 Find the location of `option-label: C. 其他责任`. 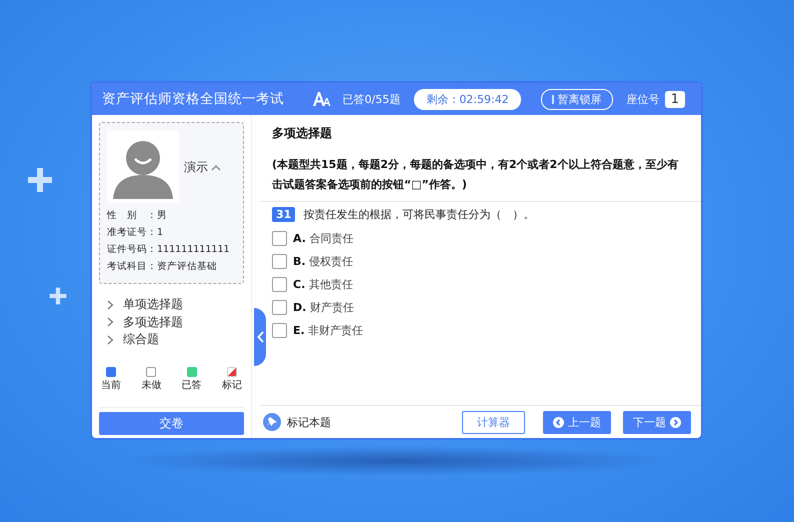

option-label: C. 其他责任 is located at coordinates (323, 284).